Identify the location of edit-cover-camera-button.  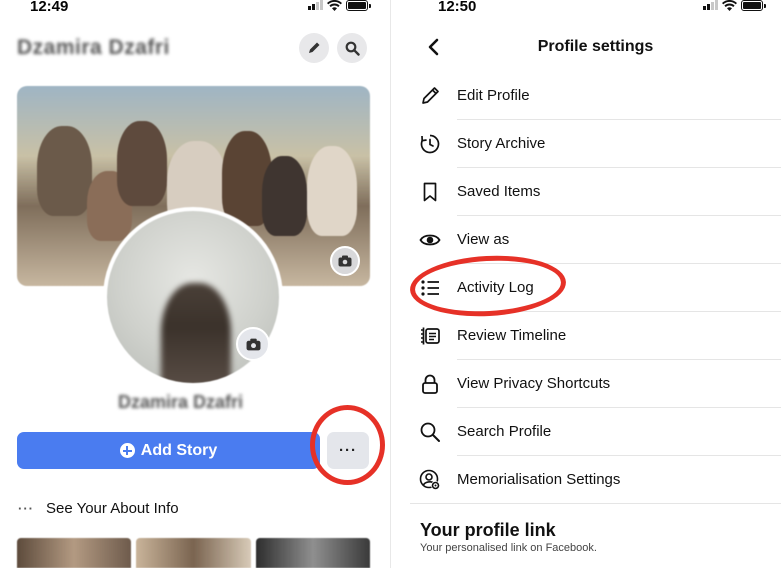
(345, 261).